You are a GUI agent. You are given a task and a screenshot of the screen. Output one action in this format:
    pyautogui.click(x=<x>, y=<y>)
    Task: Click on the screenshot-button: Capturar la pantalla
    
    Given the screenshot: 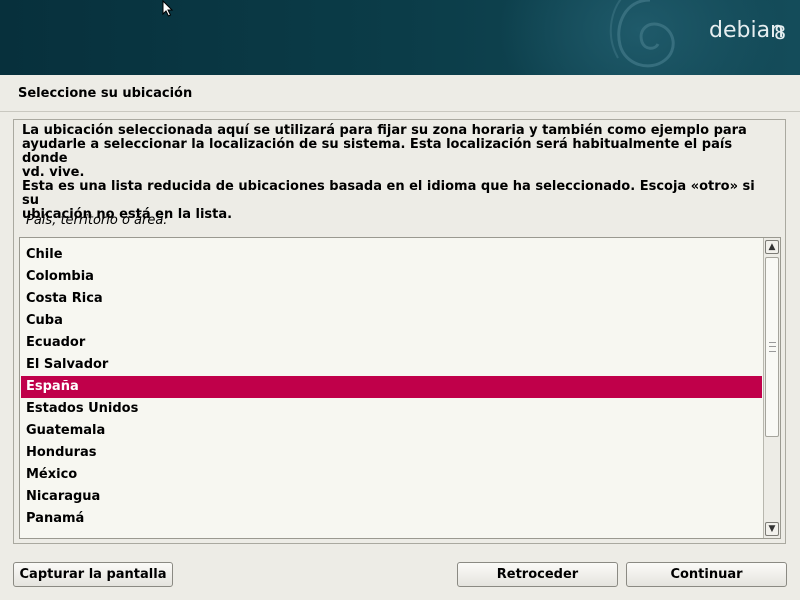 What is the action you would take?
    pyautogui.click(x=93, y=574)
    